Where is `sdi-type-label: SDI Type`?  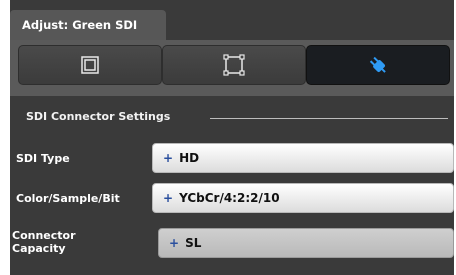
sdi-type-label: SDI Type is located at coordinates (43, 158).